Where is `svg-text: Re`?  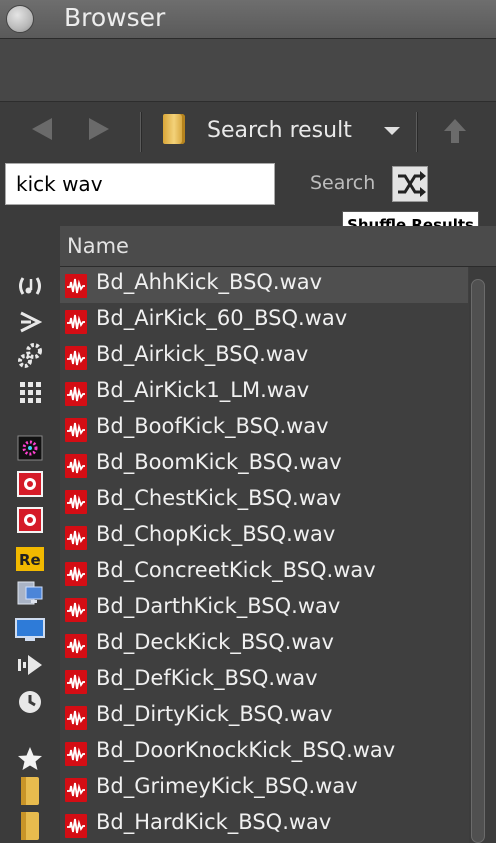
svg-text: Re is located at coordinates (30, 560).